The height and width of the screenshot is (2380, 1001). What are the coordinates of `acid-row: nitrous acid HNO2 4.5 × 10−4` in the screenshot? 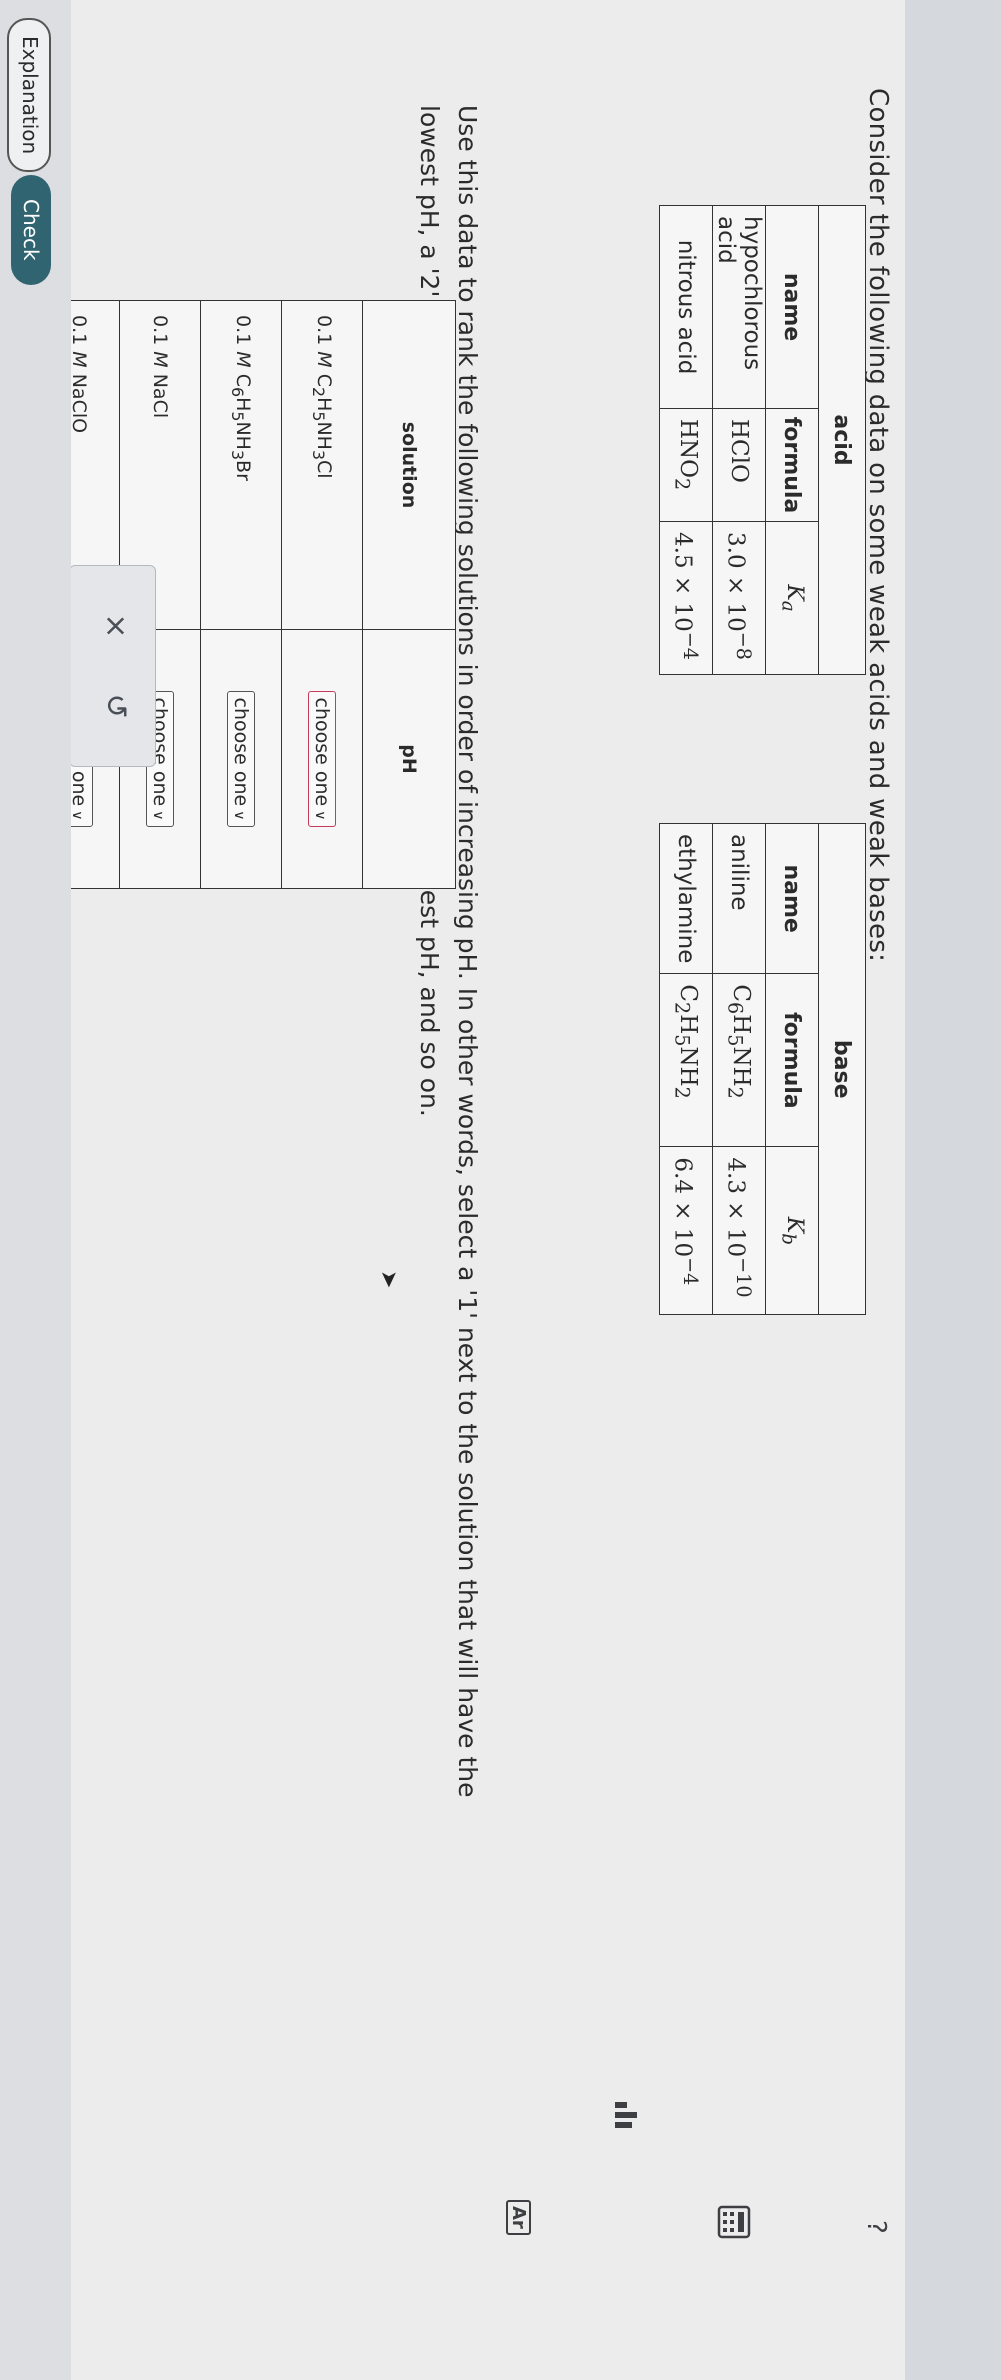 It's located at (686, 440).